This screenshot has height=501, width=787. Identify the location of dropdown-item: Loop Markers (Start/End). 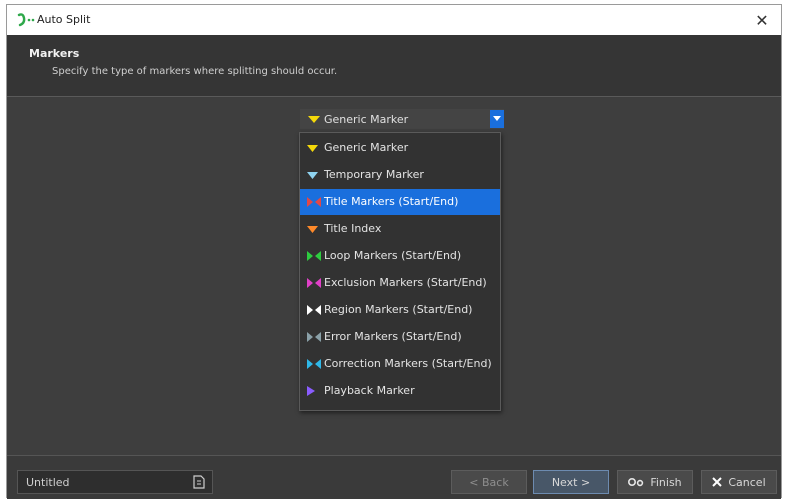
(400, 256).